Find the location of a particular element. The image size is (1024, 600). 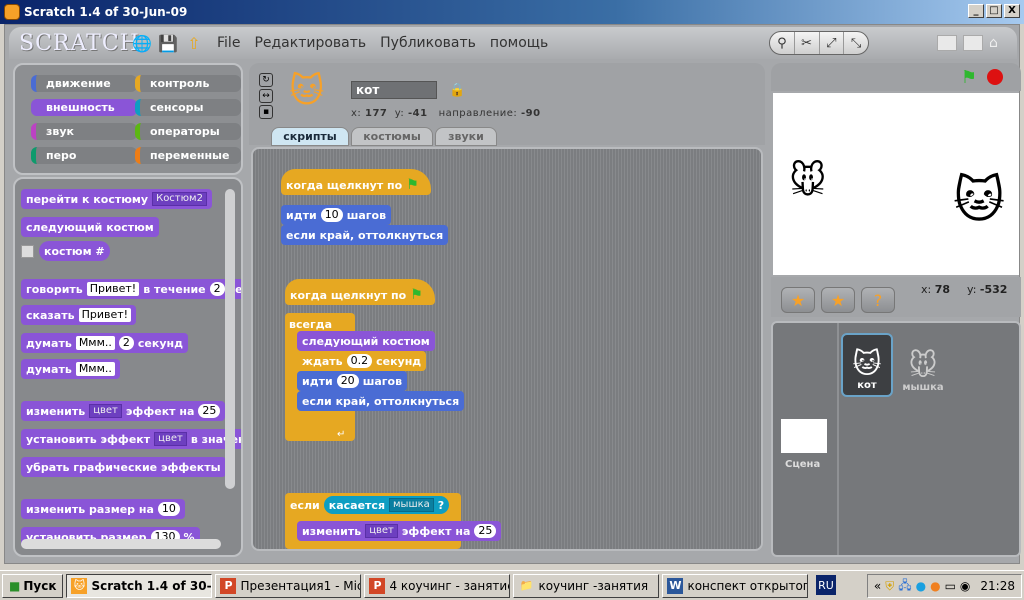

scratch-cat-icon is located at coordinates (12, 12).